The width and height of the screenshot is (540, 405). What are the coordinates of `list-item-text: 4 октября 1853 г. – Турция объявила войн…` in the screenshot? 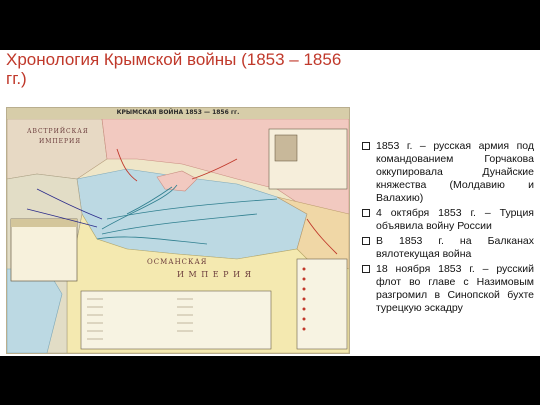 It's located at (455, 219).